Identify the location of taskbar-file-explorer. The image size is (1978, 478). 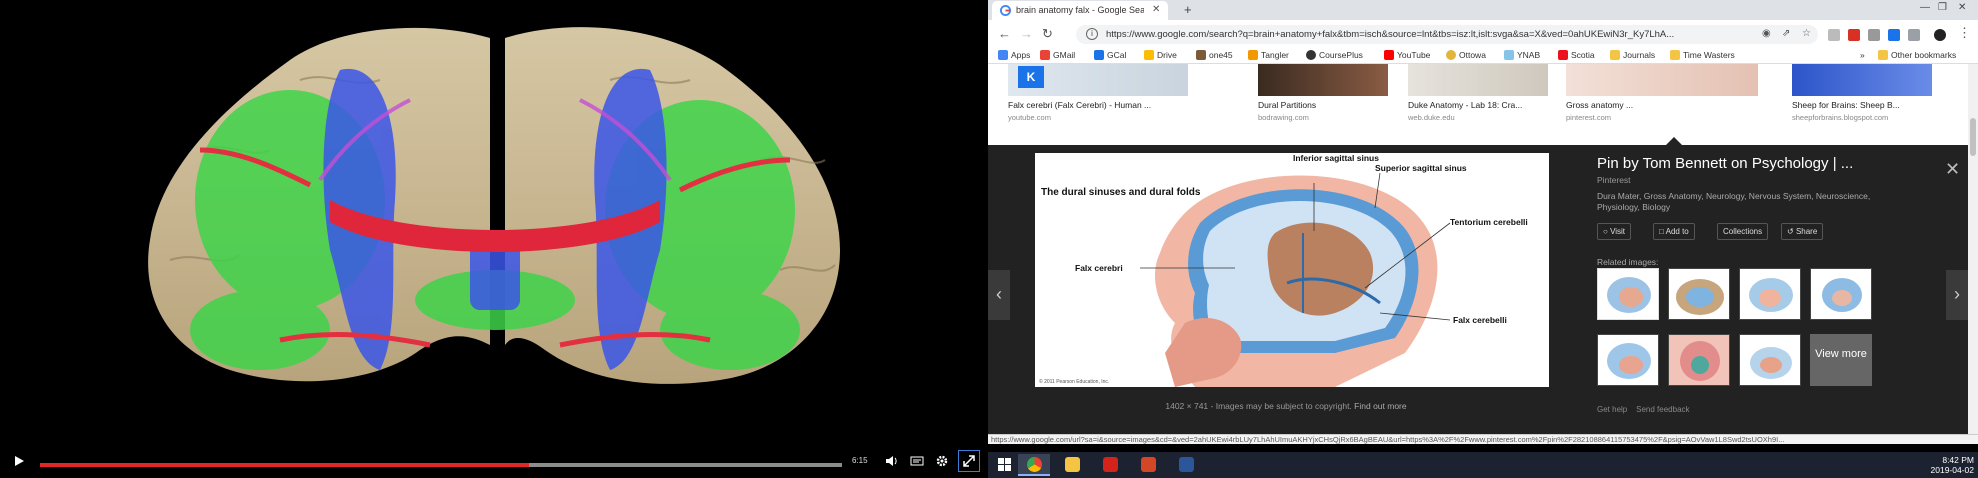
(1072, 465).